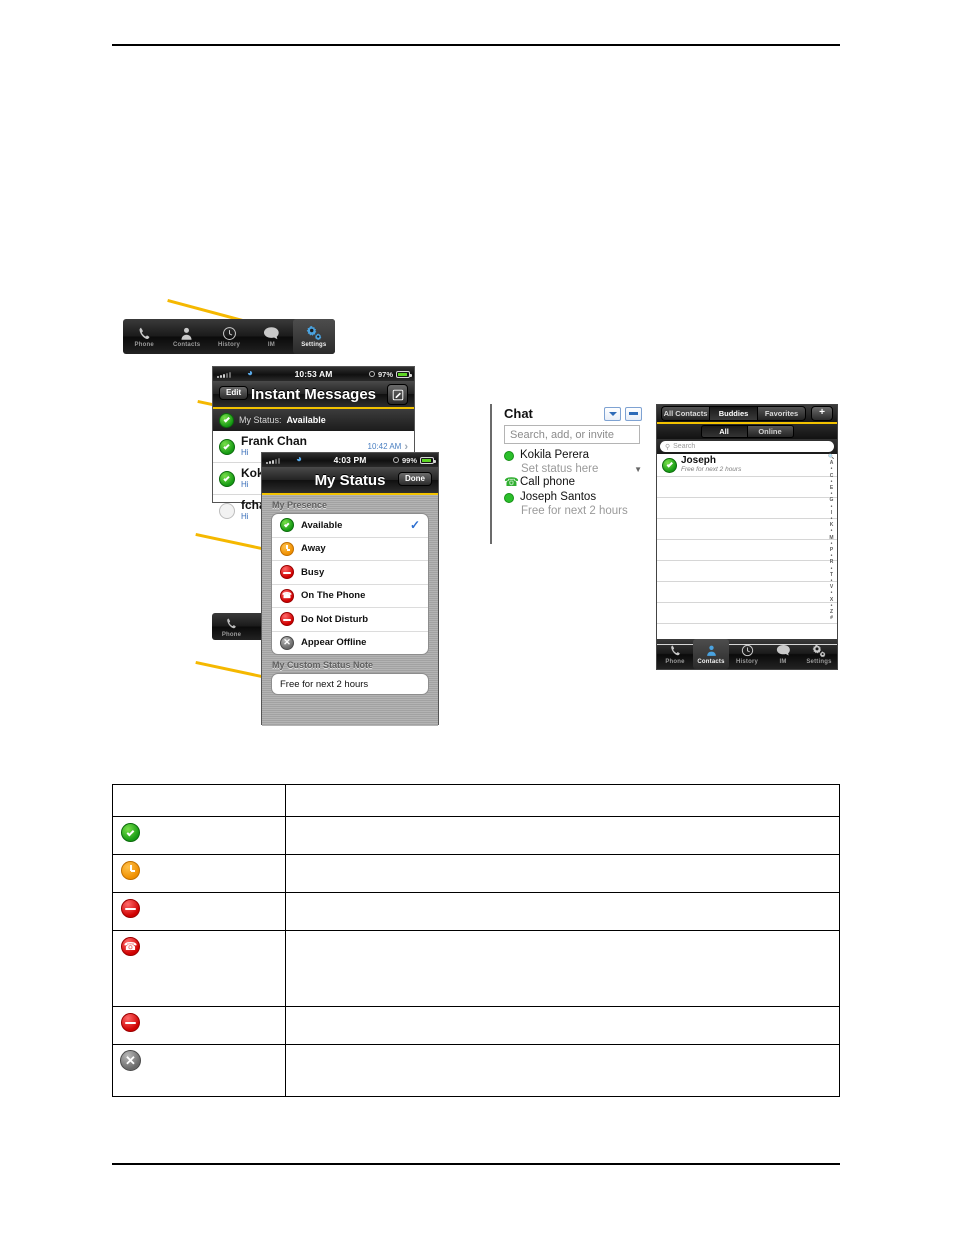  Describe the element at coordinates (747, 465) in the screenshot. I see `contact-row-joseph: Joseph Free for next 2 hours` at that location.